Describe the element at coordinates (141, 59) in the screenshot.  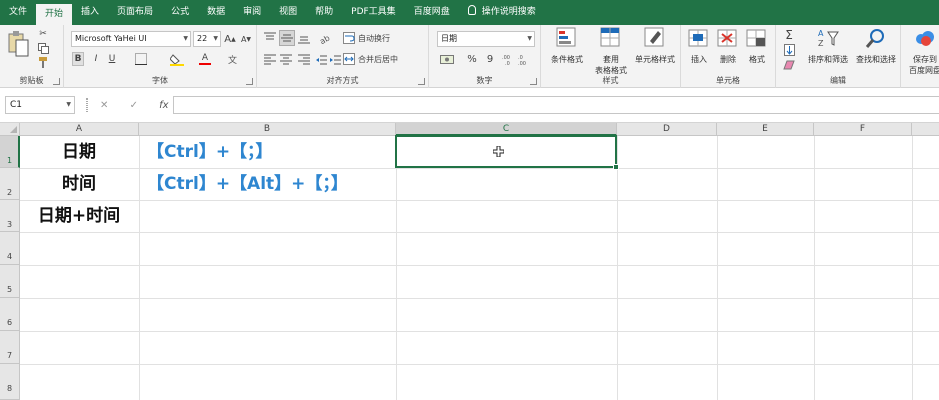
I see `borders-button` at that location.